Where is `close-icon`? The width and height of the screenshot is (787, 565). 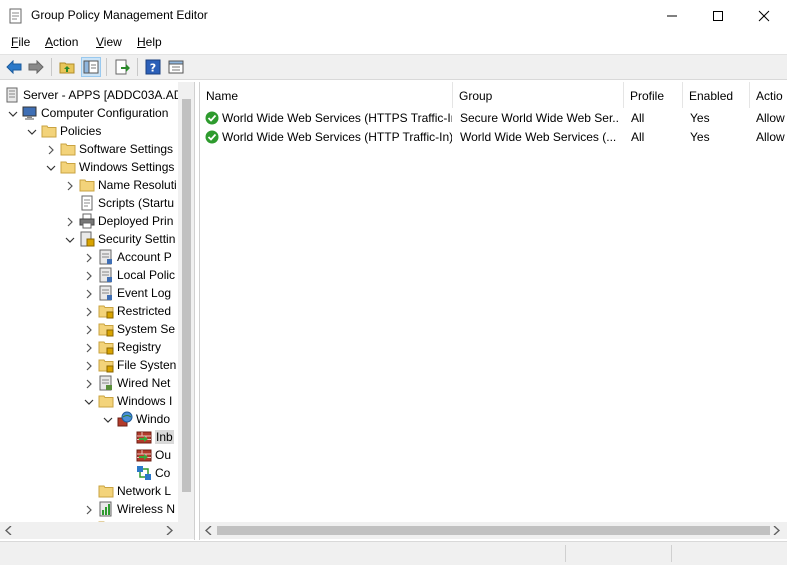
close-icon is located at coordinates (764, 16).